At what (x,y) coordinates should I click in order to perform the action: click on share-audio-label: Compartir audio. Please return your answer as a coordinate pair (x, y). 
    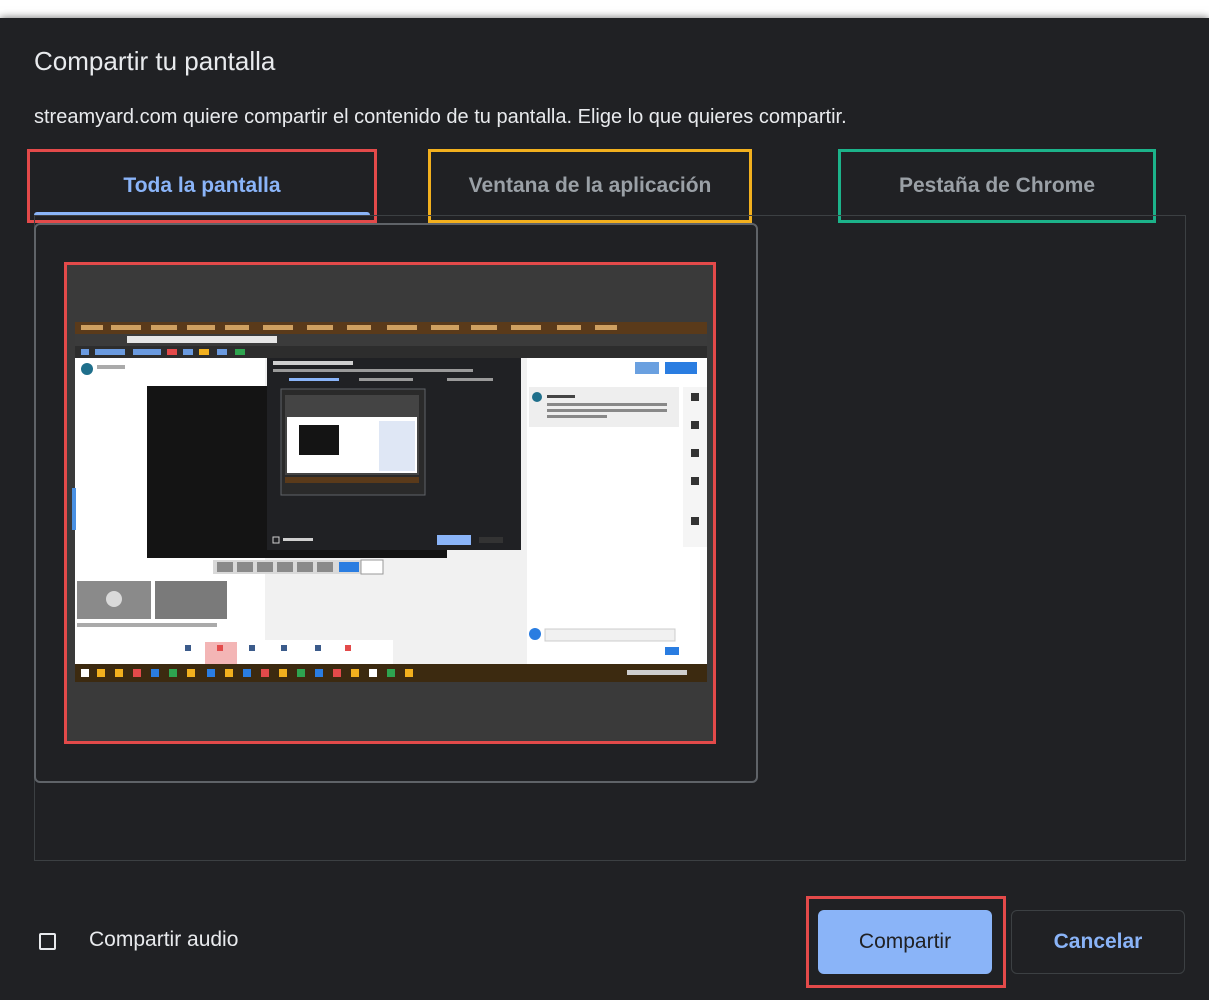
    Looking at the image, I should click on (164, 939).